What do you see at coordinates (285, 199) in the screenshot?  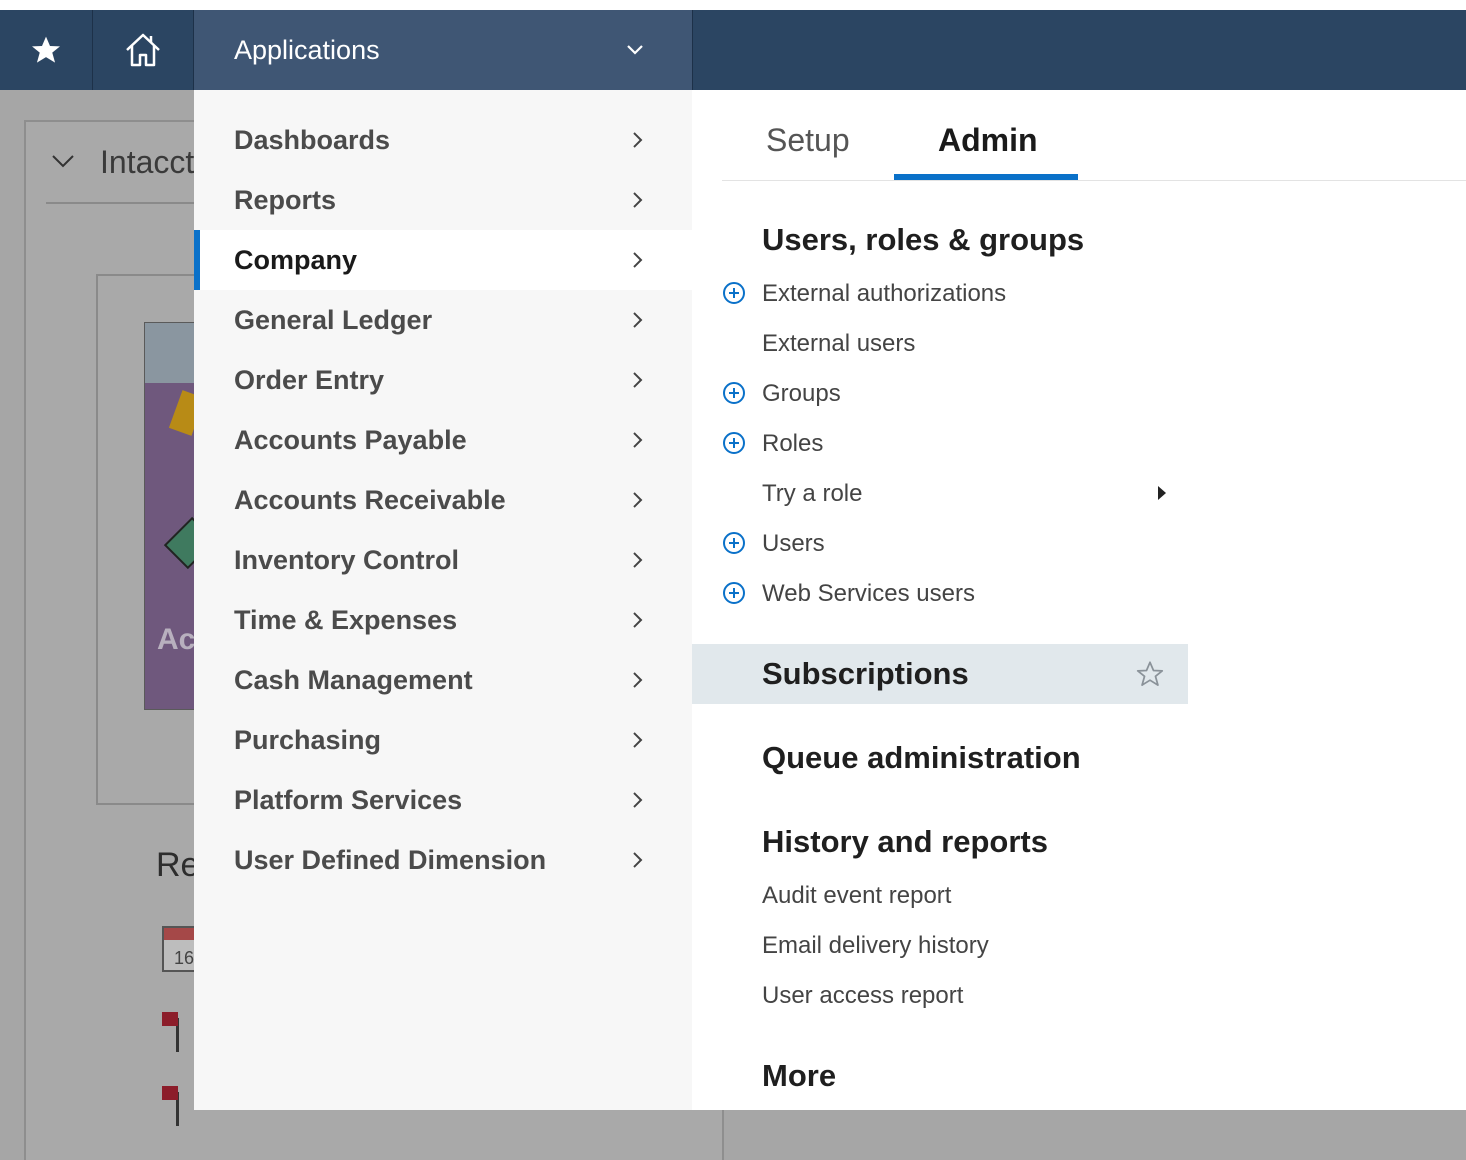 I see `menu-item-label: Reports` at bounding box center [285, 199].